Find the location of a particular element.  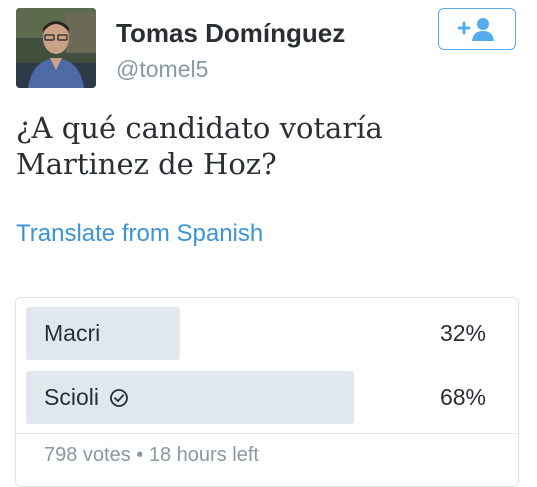

poll-time-left: 18 hours left is located at coordinates (203, 455).